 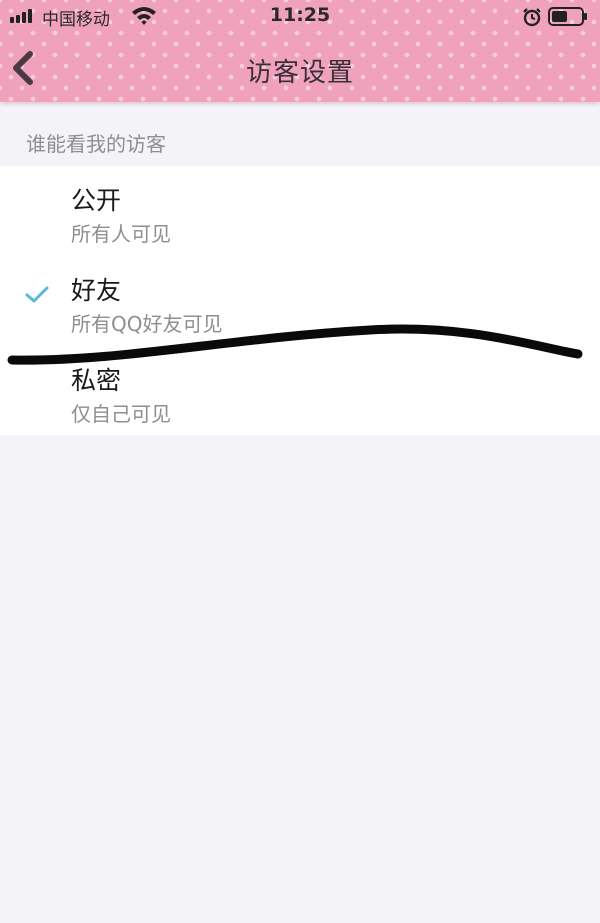 I want to click on option-title: 好友, so click(x=96, y=290).